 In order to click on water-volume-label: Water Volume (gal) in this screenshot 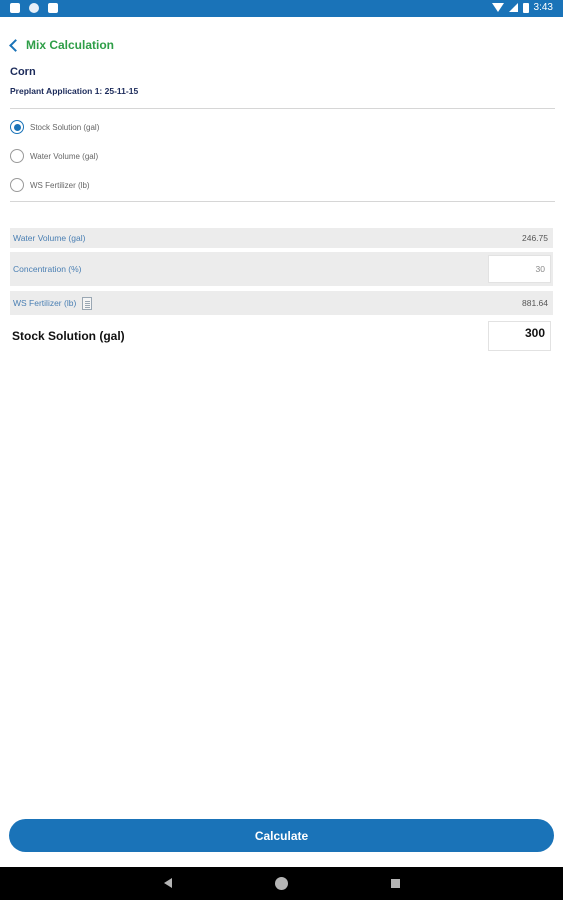, I will do `click(49, 238)`.